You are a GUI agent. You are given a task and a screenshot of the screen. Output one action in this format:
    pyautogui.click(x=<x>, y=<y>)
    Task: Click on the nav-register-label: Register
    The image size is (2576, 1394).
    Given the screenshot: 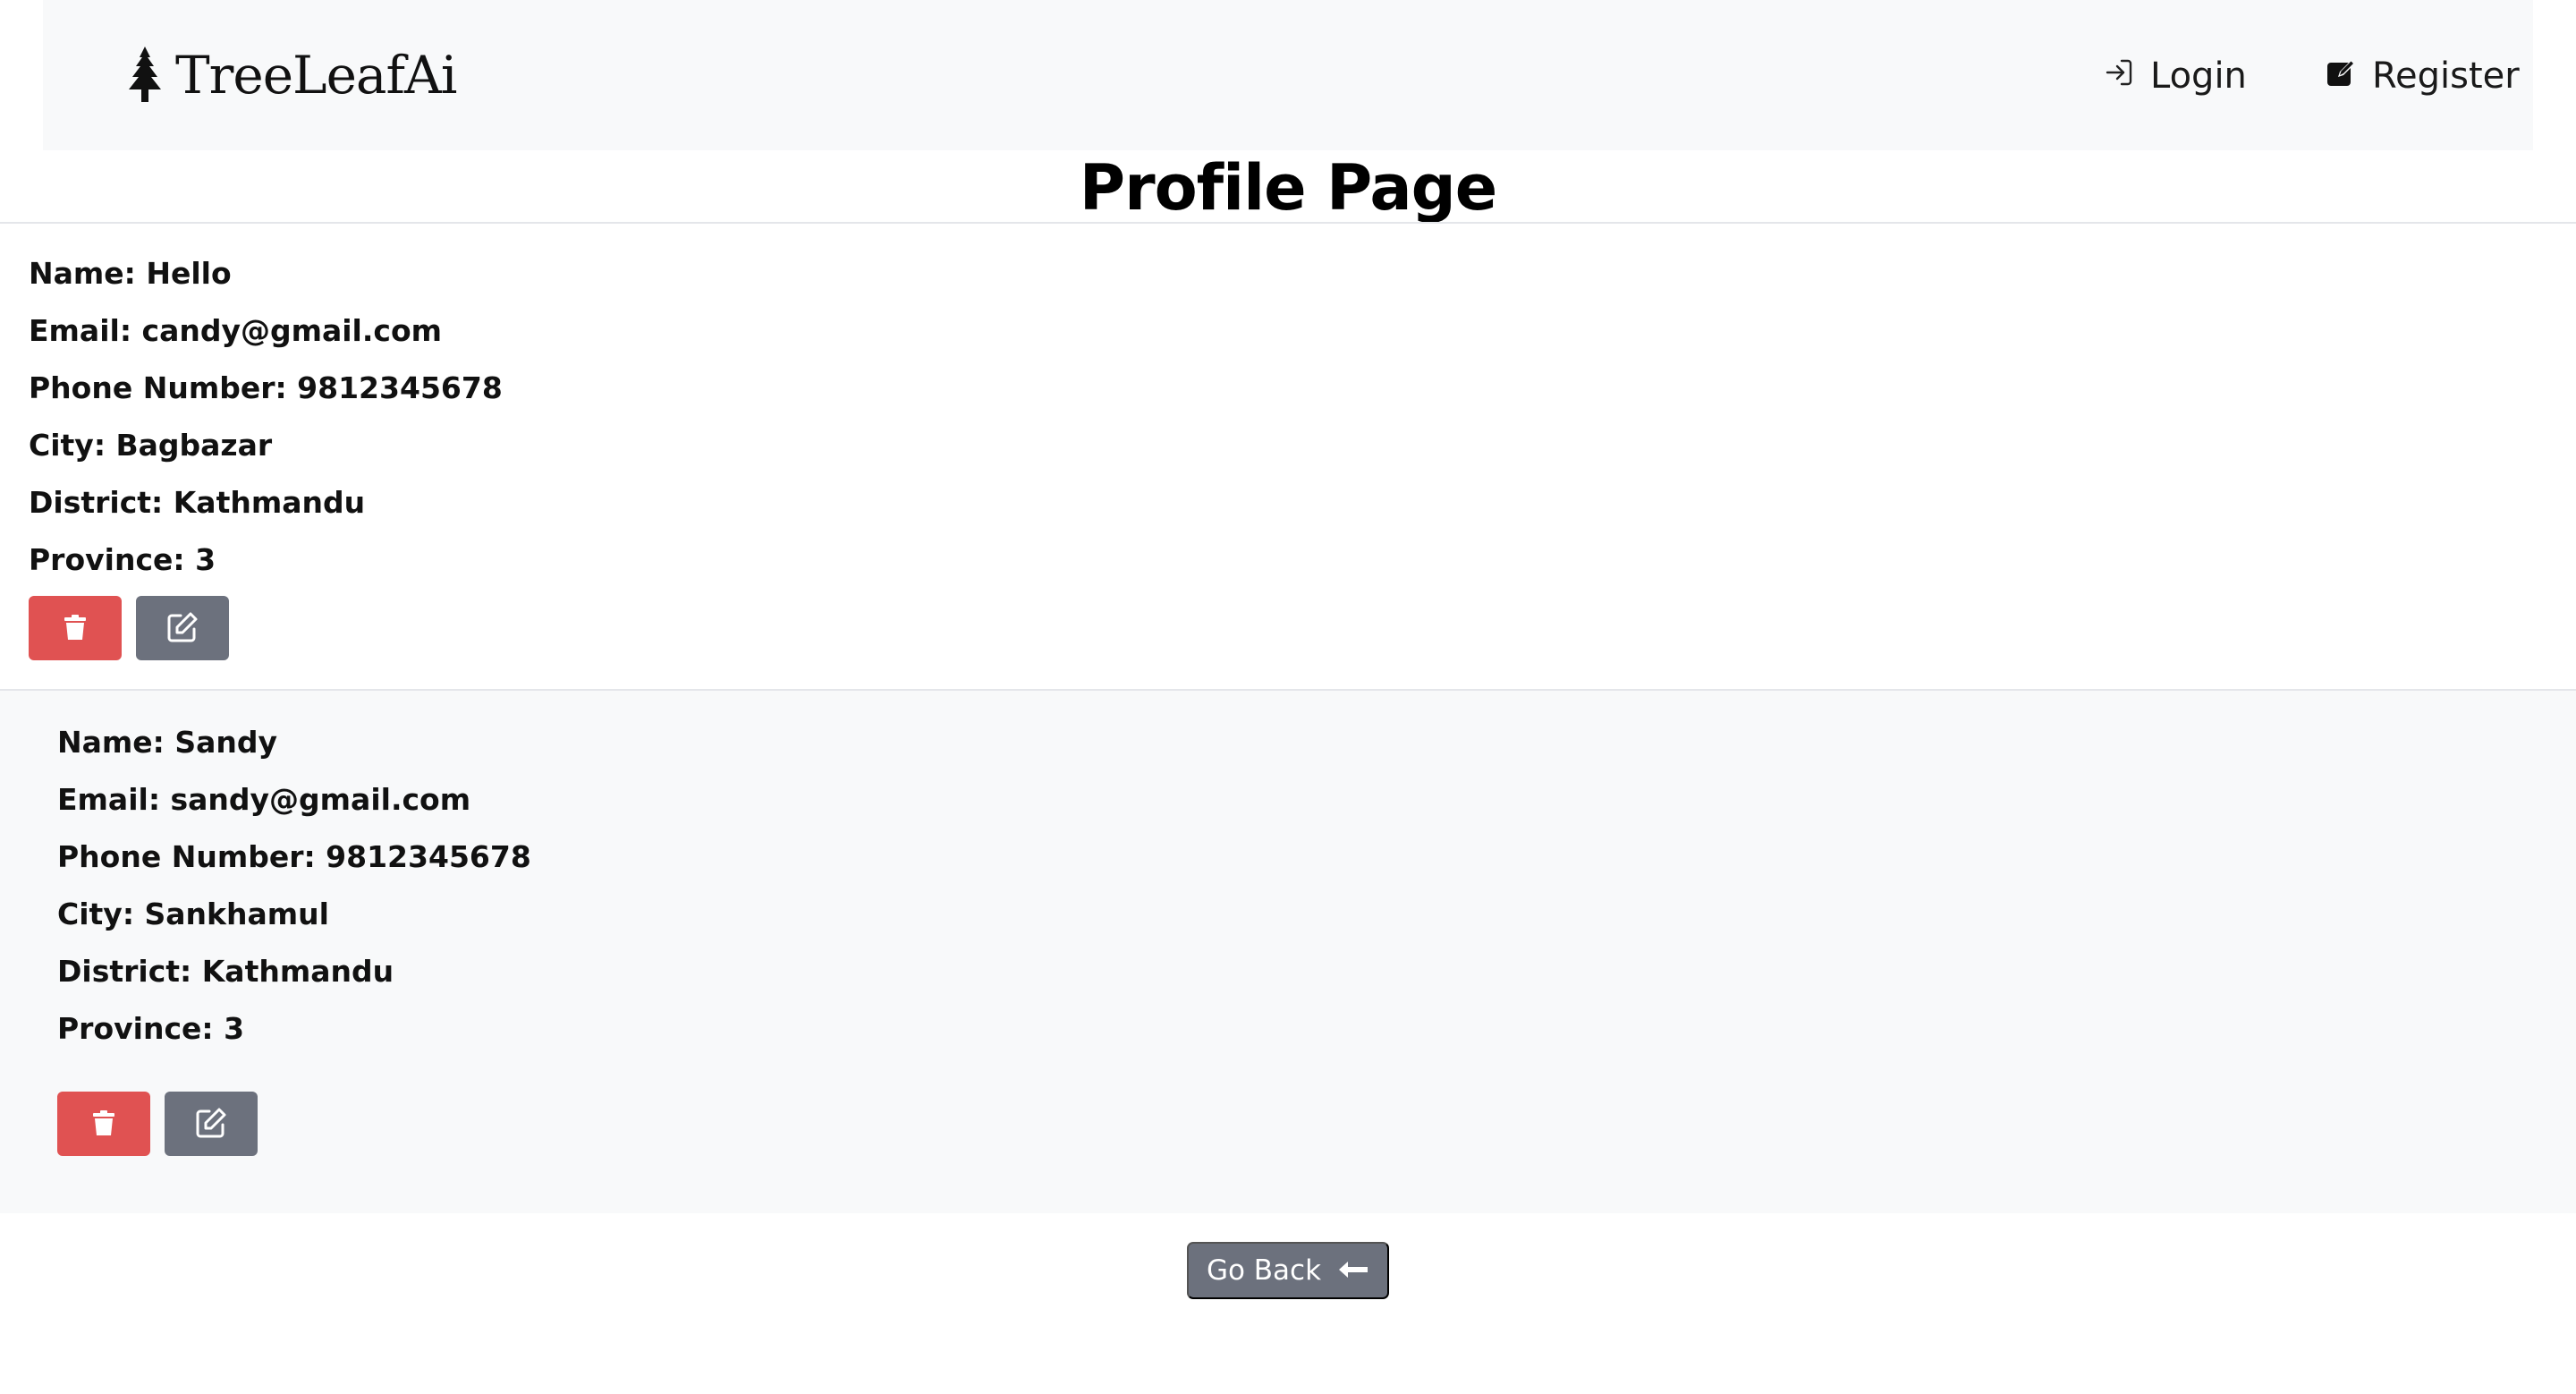 What is the action you would take?
    pyautogui.click(x=2446, y=76)
    